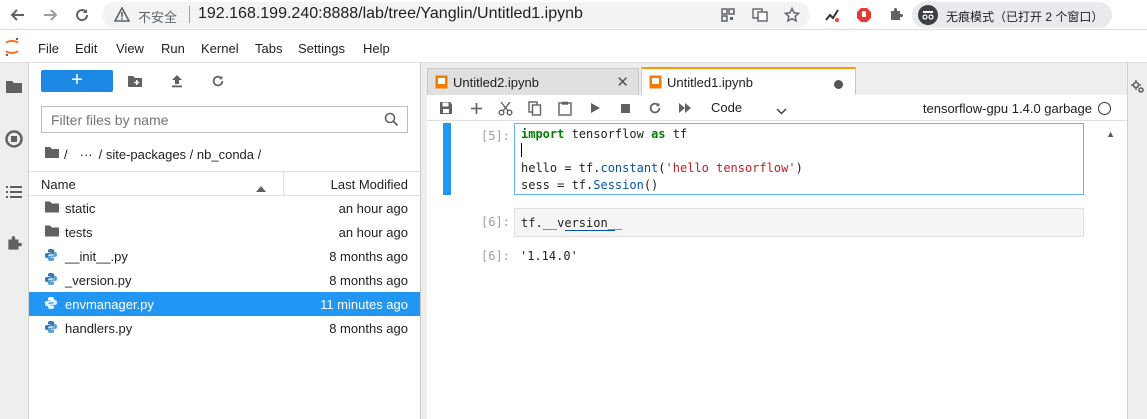  What do you see at coordinates (224, 232) in the screenshot?
I see `file-row: tests an hour ago` at bounding box center [224, 232].